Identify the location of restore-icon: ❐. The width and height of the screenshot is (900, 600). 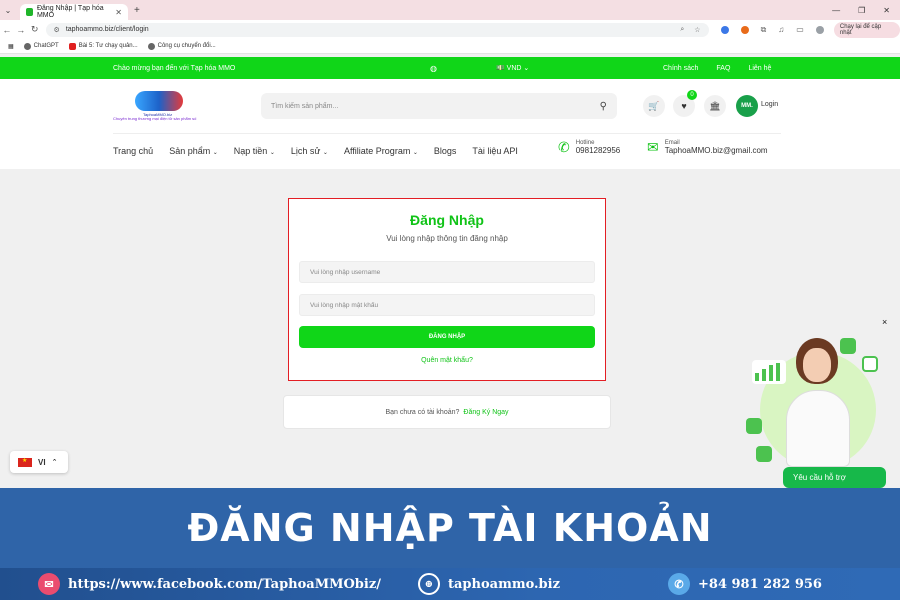
(861, 10).